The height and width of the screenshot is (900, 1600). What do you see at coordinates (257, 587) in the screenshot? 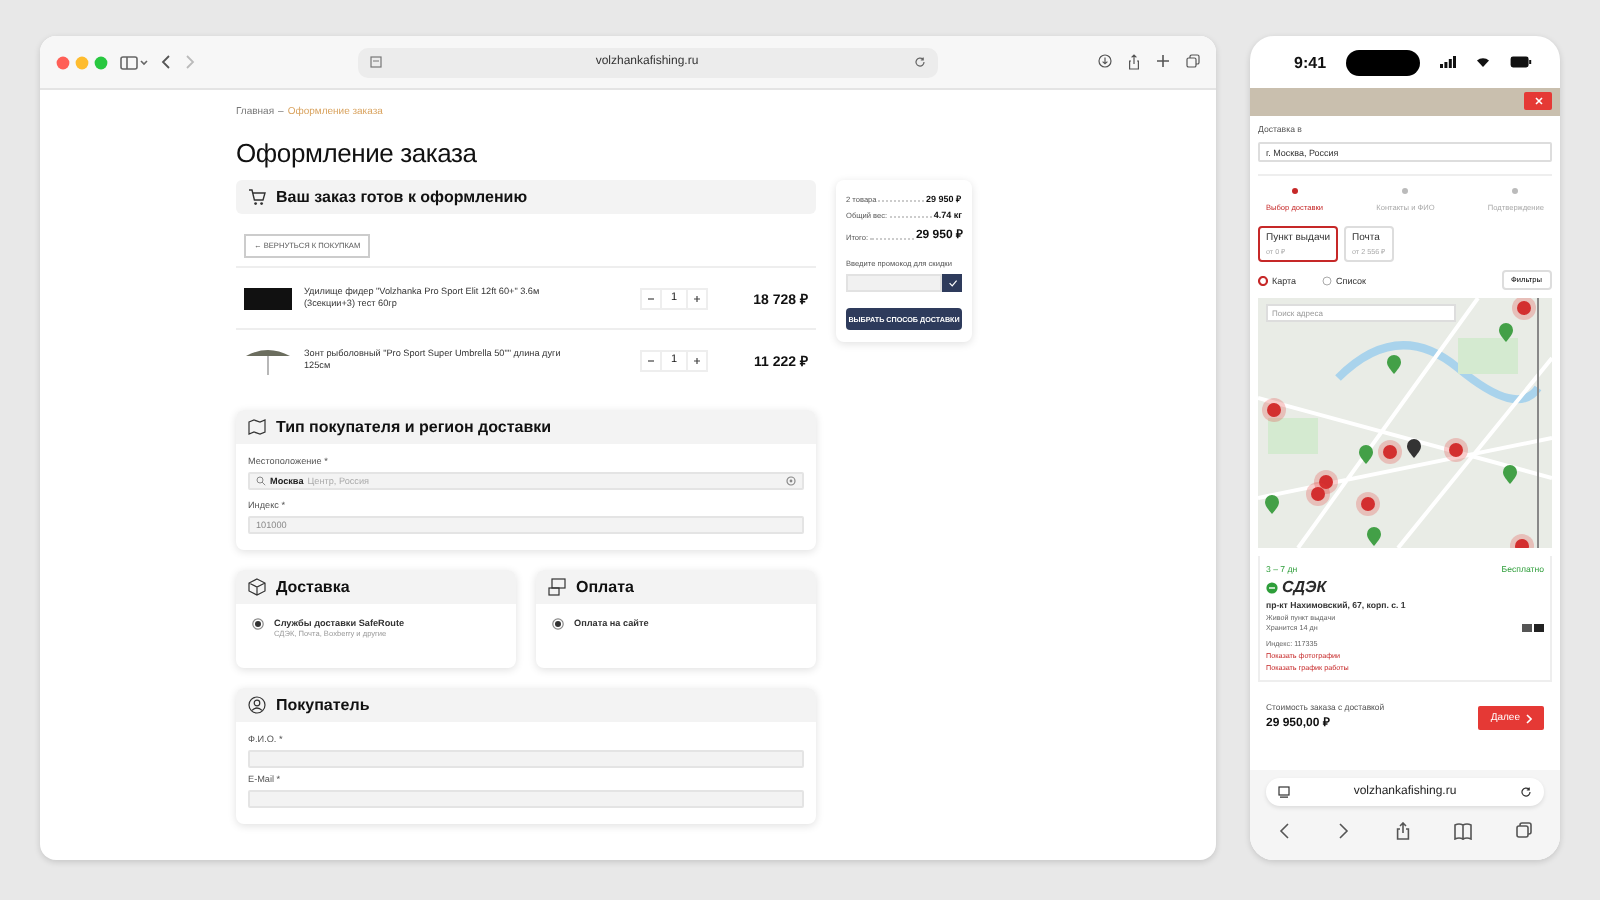
I see `box-icon` at bounding box center [257, 587].